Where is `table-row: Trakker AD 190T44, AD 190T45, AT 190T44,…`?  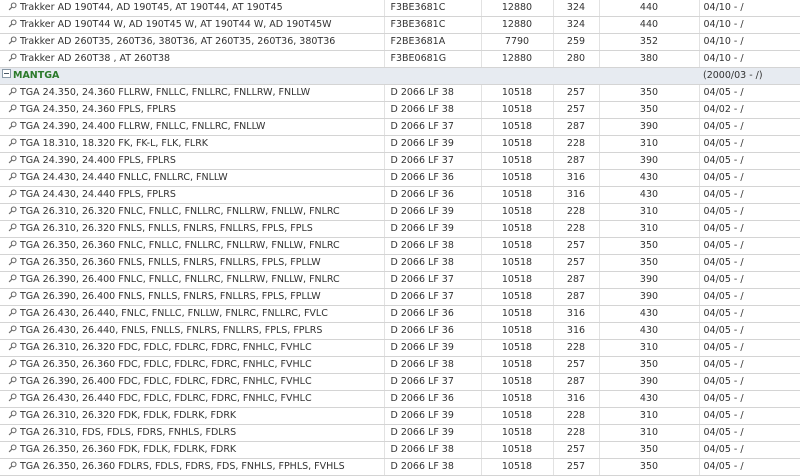 table-row: Trakker AD 190T44, AD 190T45, AT 190T44,… is located at coordinates (400, 8).